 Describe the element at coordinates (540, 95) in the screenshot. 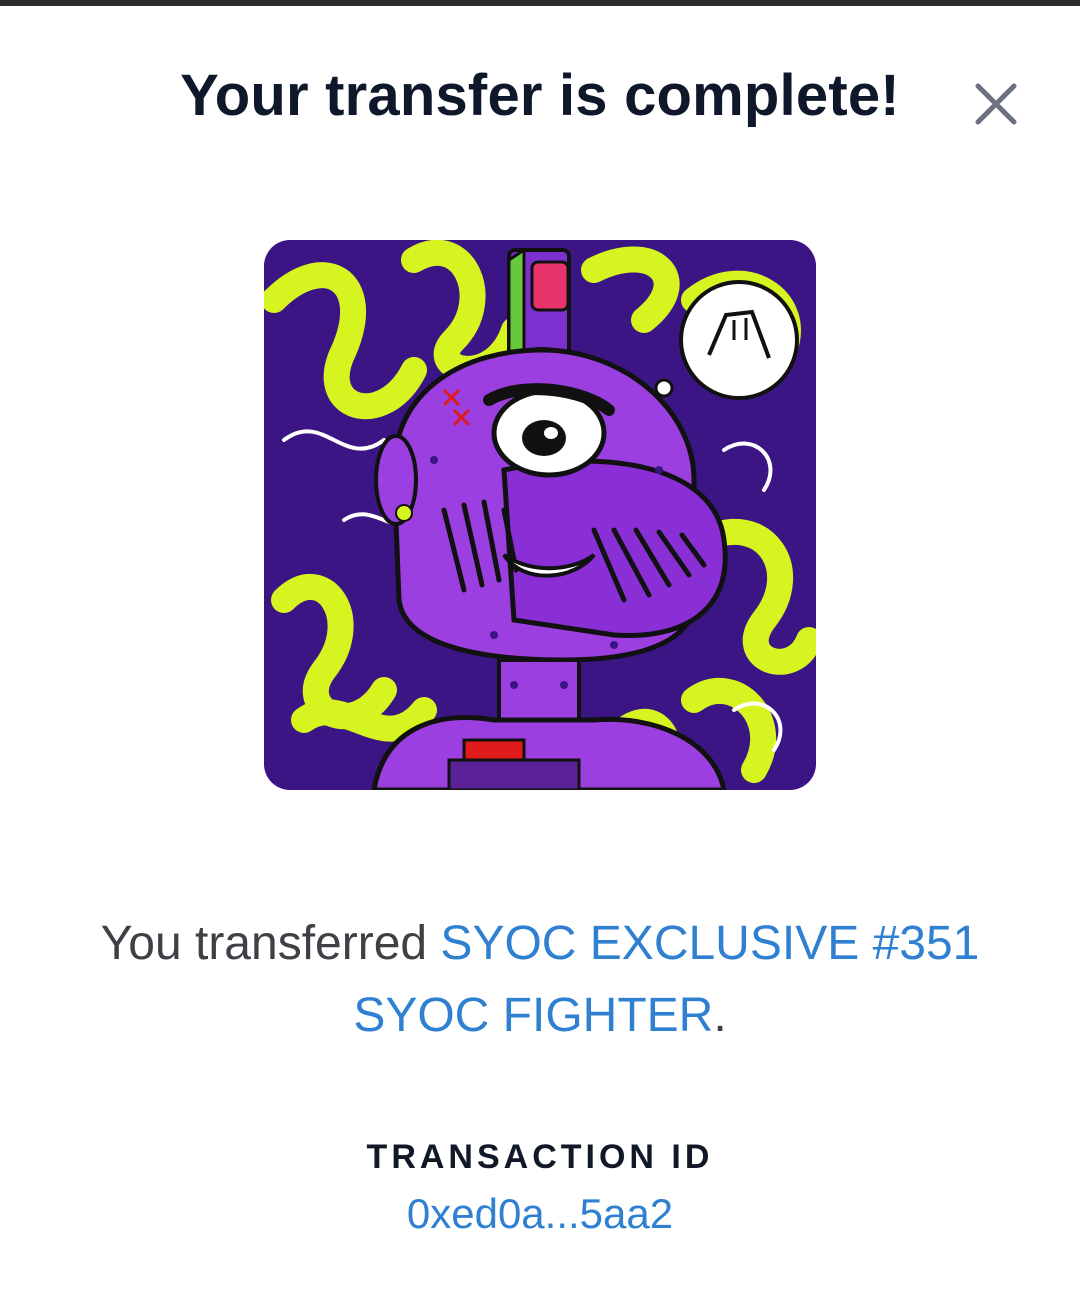

I see `modal-title: Your transfer is complete!` at that location.